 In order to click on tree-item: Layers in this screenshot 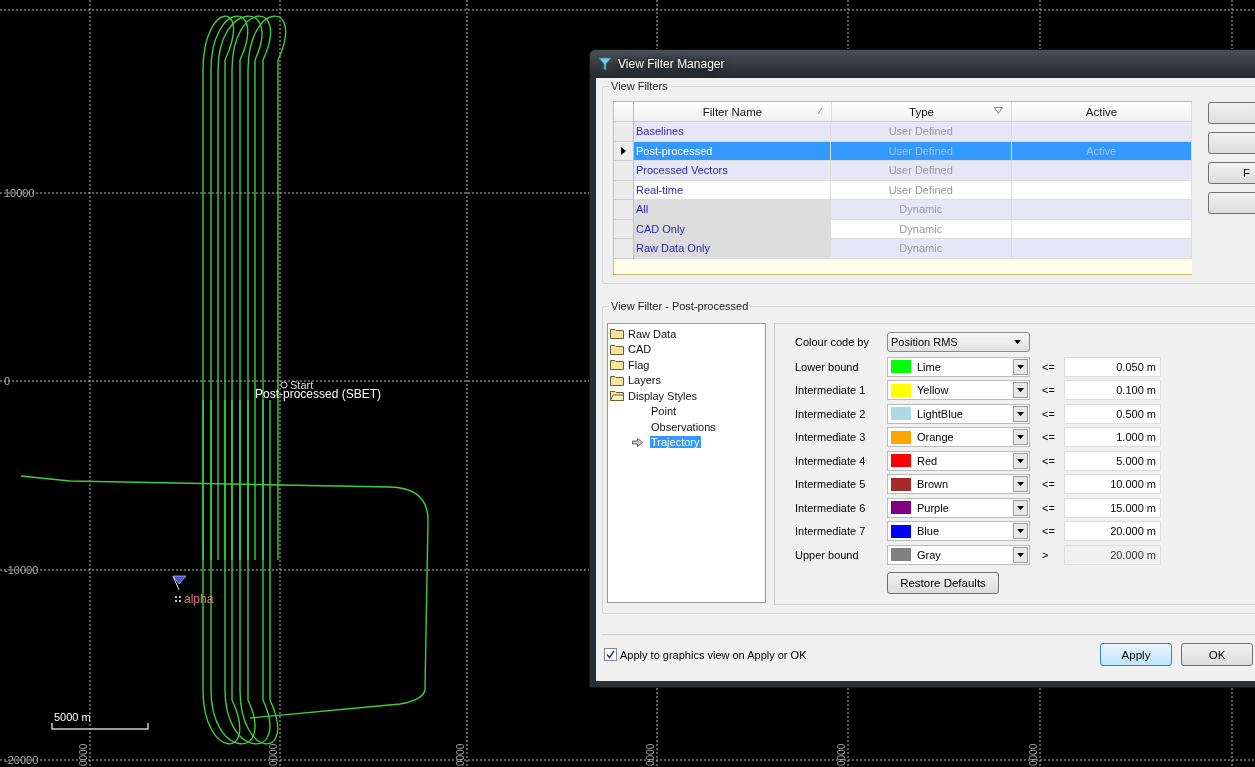, I will do `click(645, 380)`.